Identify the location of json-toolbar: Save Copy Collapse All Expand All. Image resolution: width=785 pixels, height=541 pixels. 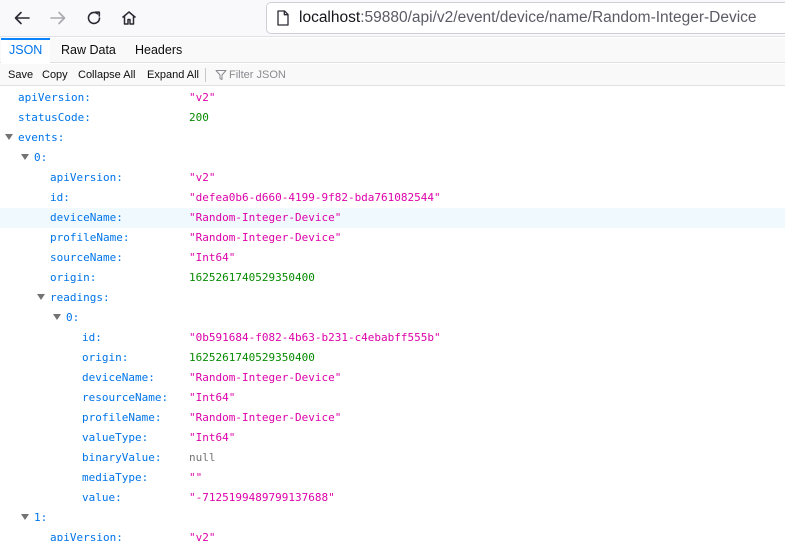
(392, 75).